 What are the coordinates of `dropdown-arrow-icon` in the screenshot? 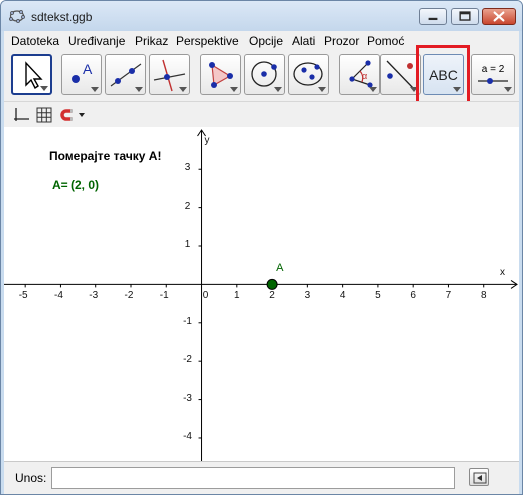 It's located at (82, 115).